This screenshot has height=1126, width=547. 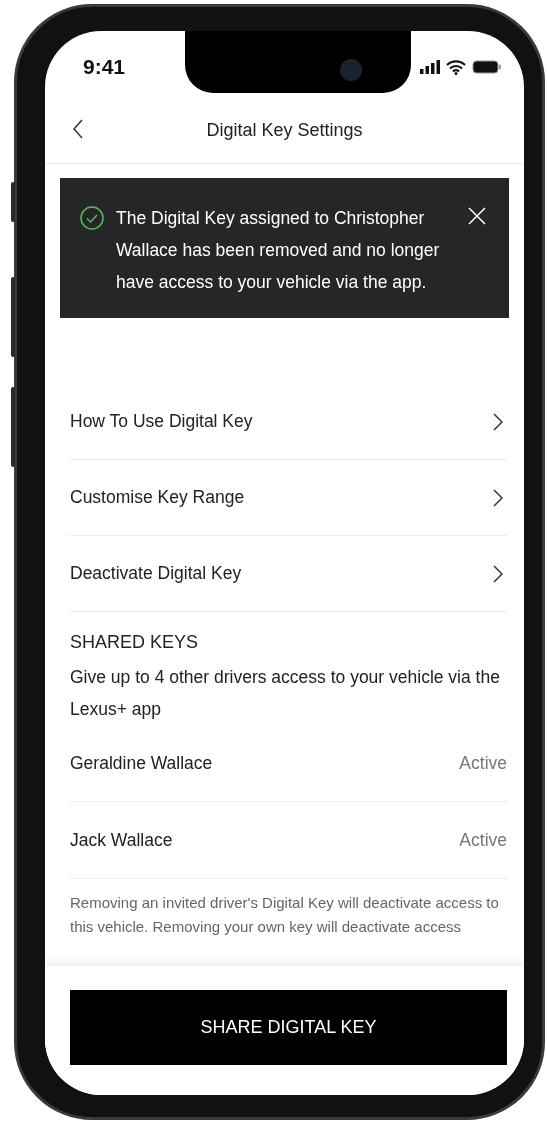 I want to click on screen-title: Digital Key Settings, so click(x=284, y=130).